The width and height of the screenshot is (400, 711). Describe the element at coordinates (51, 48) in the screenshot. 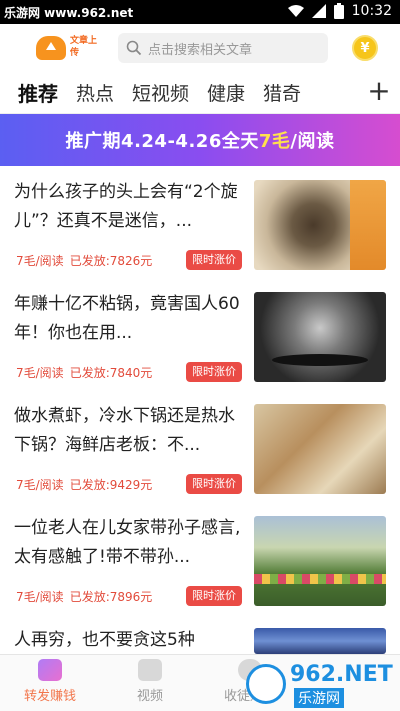

I see `upload-icon` at that location.